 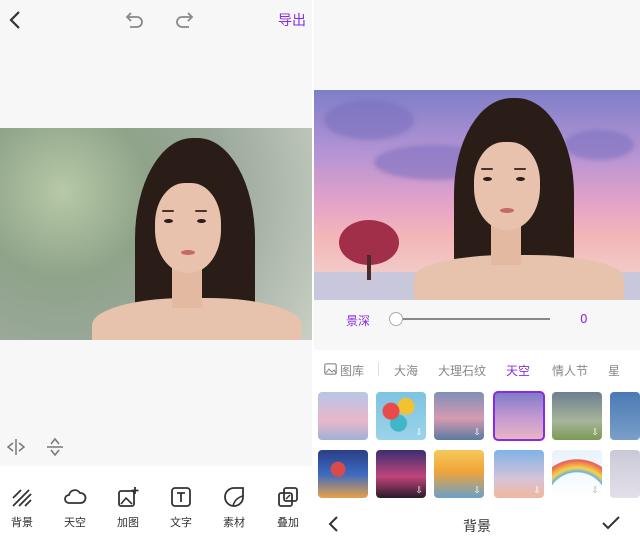 What do you see at coordinates (22, 522) in the screenshot?
I see `tool-label: 背景` at bounding box center [22, 522].